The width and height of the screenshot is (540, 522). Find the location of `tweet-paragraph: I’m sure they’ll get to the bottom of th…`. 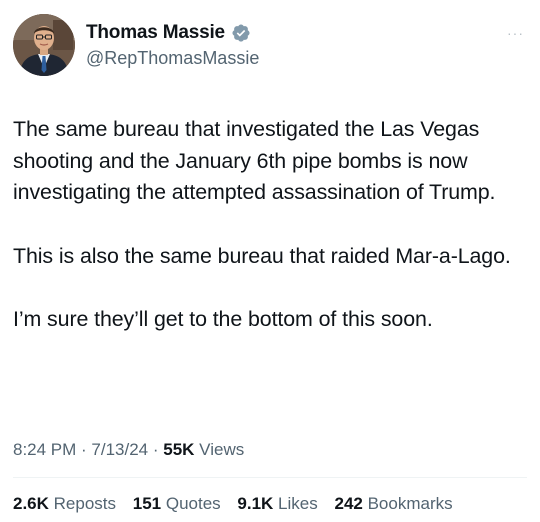

tweet-paragraph: I’m sure they’ll get to the bottom of th… is located at coordinates (223, 319).